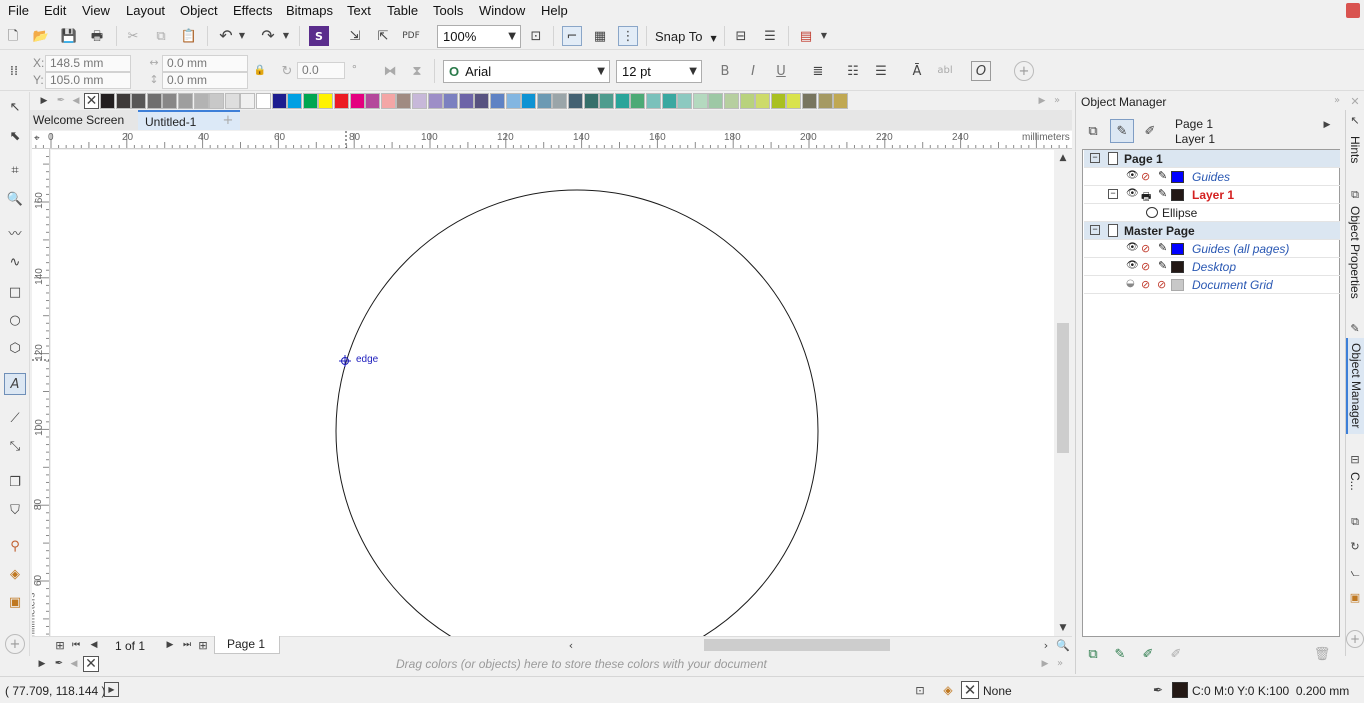  What do you see at coordinates (1337, 101) in the screenshot?
I see `docker-expand-icon: »` at bounding box center [1337, 101].